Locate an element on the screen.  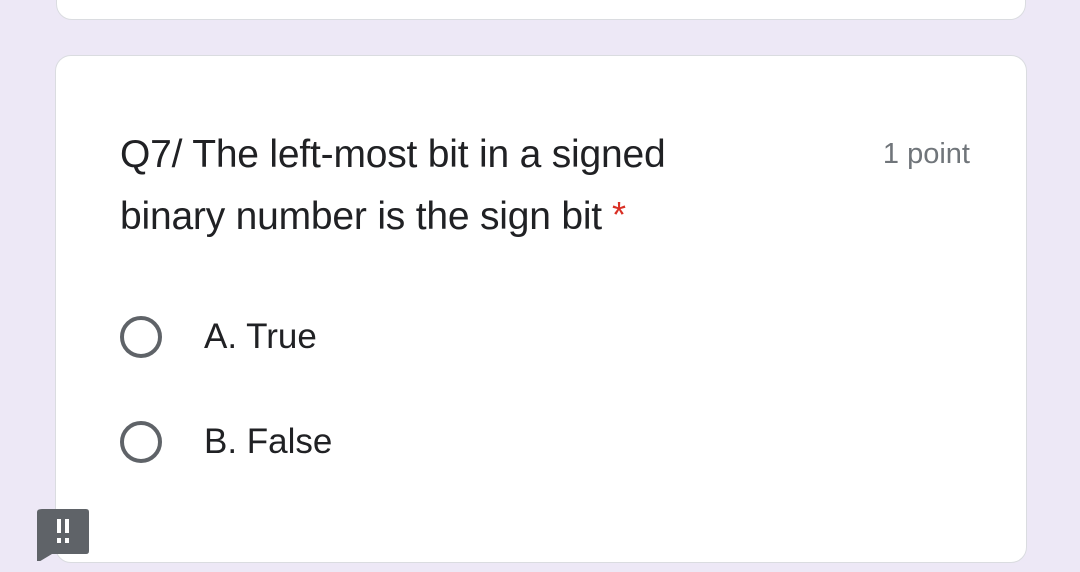
required-asterisk: * is located at coordinates (618, 214).